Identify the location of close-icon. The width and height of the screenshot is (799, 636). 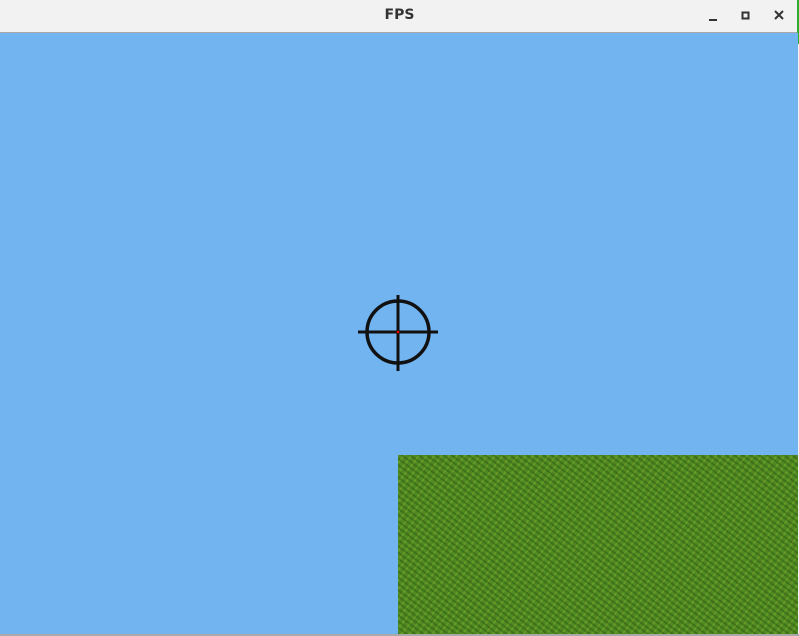
(779, 15).